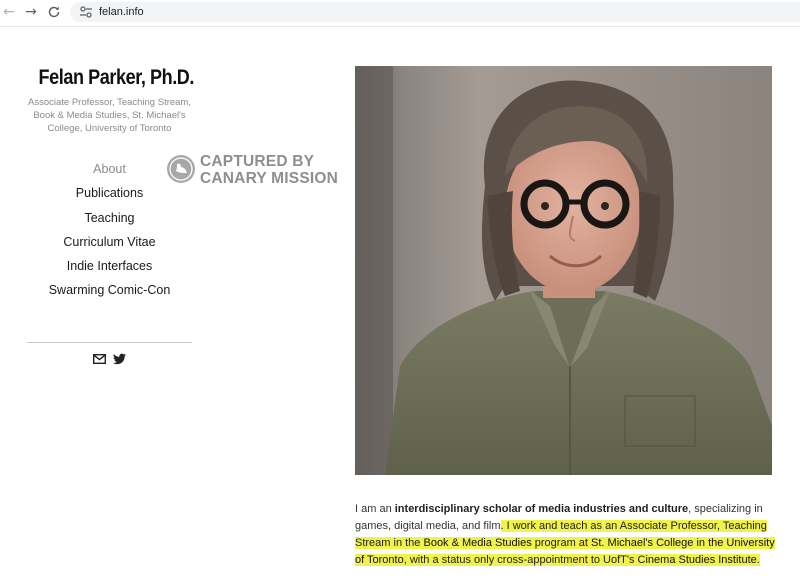 This screenshot has width=800, height=579. What do you see at coordinates (257, 161) in the screenshot?
I see `watermark-line-1: CAPTURED BY` at bounding box center [257, 161].